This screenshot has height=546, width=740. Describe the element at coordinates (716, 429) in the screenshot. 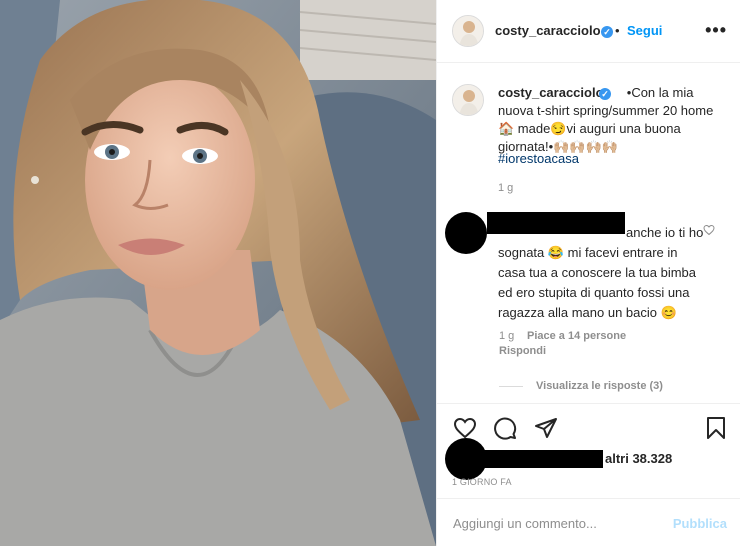

I see `bookmark-icon` at that location.